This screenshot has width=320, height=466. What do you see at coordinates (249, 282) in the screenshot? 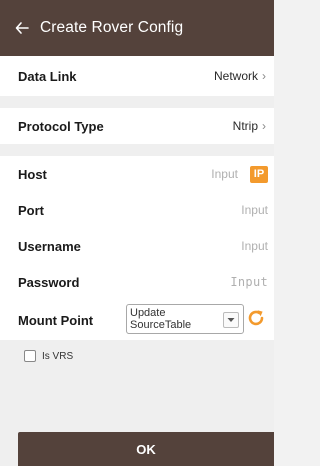
I see `password-input: Input` at bounding box center [249, 282].